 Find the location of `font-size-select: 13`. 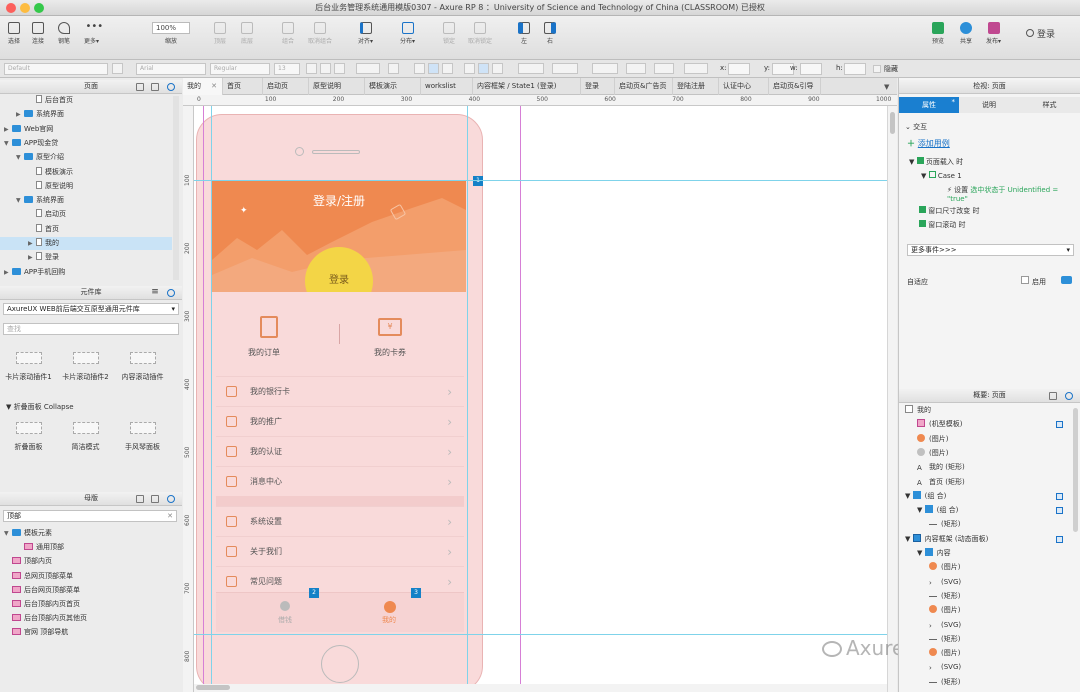

font-size-select: 13 is located at coordinates (287, 69).